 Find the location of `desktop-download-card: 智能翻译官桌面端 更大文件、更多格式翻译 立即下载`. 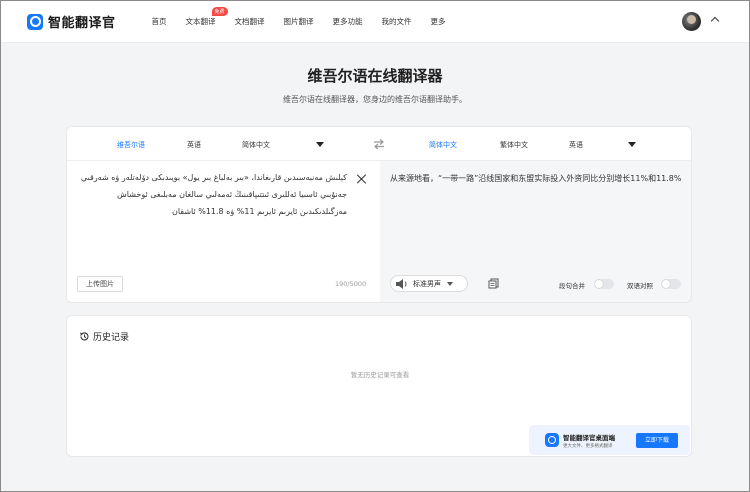

desktop-download-card: 智能翻译官桌面端 更大文件、更多格式翻译 立即下载 is located at coordinates (609, 440).